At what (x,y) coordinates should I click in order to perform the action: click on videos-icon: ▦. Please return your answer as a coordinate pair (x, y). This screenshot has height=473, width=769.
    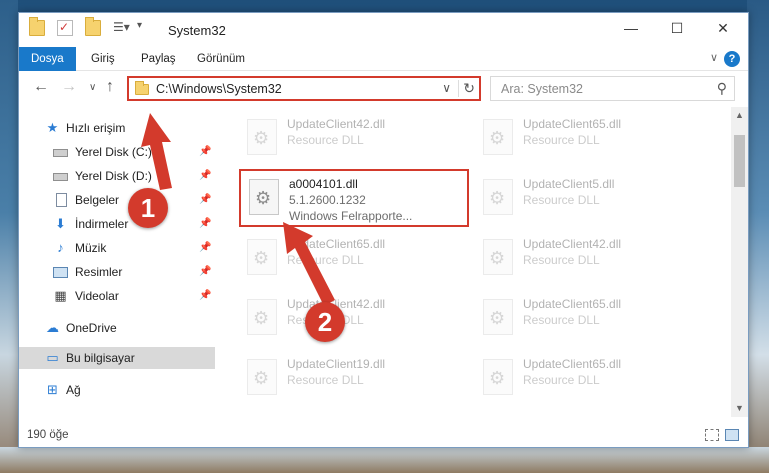
    Looking at the image, I should click on (60, 295).